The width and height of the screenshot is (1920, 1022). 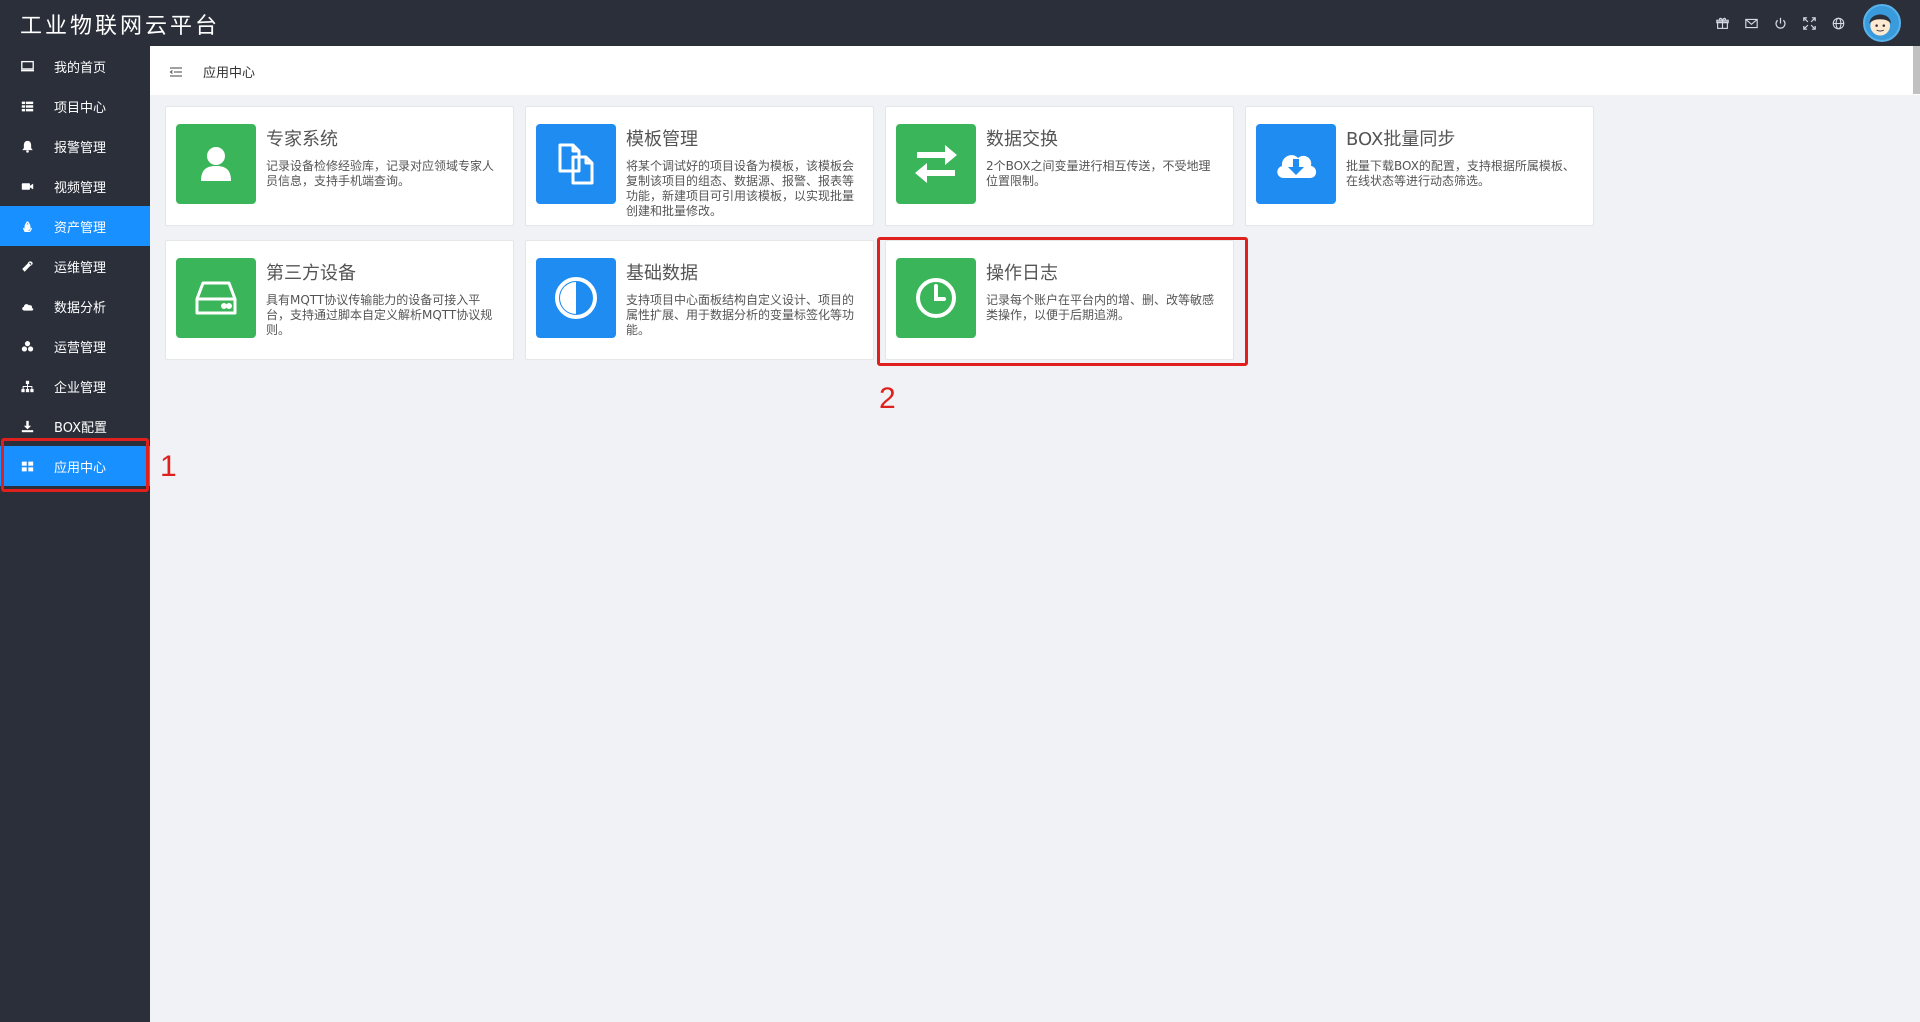 I want to click on globe-icon, so click(x=1838, y=23).